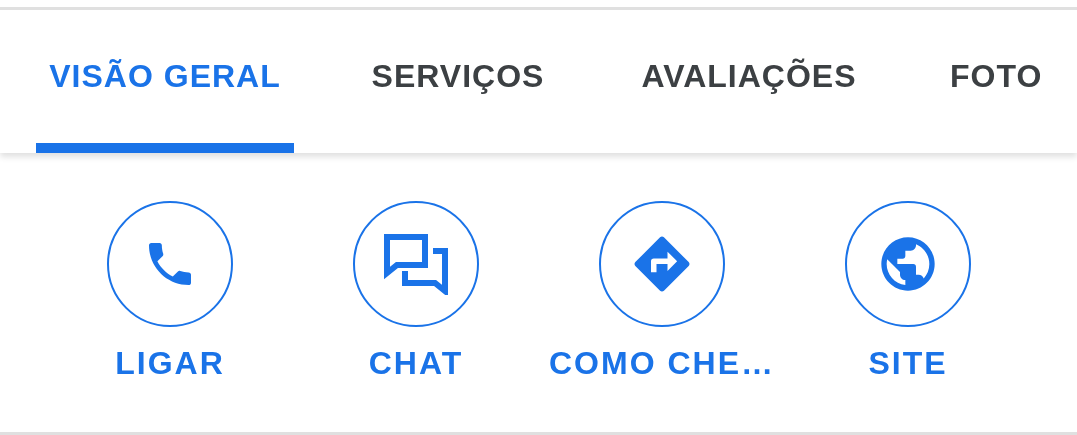 Image resolution: width=1077 pixels, height=435 pixels. Describe the element at coordinates (416, 264) in the screenshot. I see `chat-bubbles-icon` at that location.